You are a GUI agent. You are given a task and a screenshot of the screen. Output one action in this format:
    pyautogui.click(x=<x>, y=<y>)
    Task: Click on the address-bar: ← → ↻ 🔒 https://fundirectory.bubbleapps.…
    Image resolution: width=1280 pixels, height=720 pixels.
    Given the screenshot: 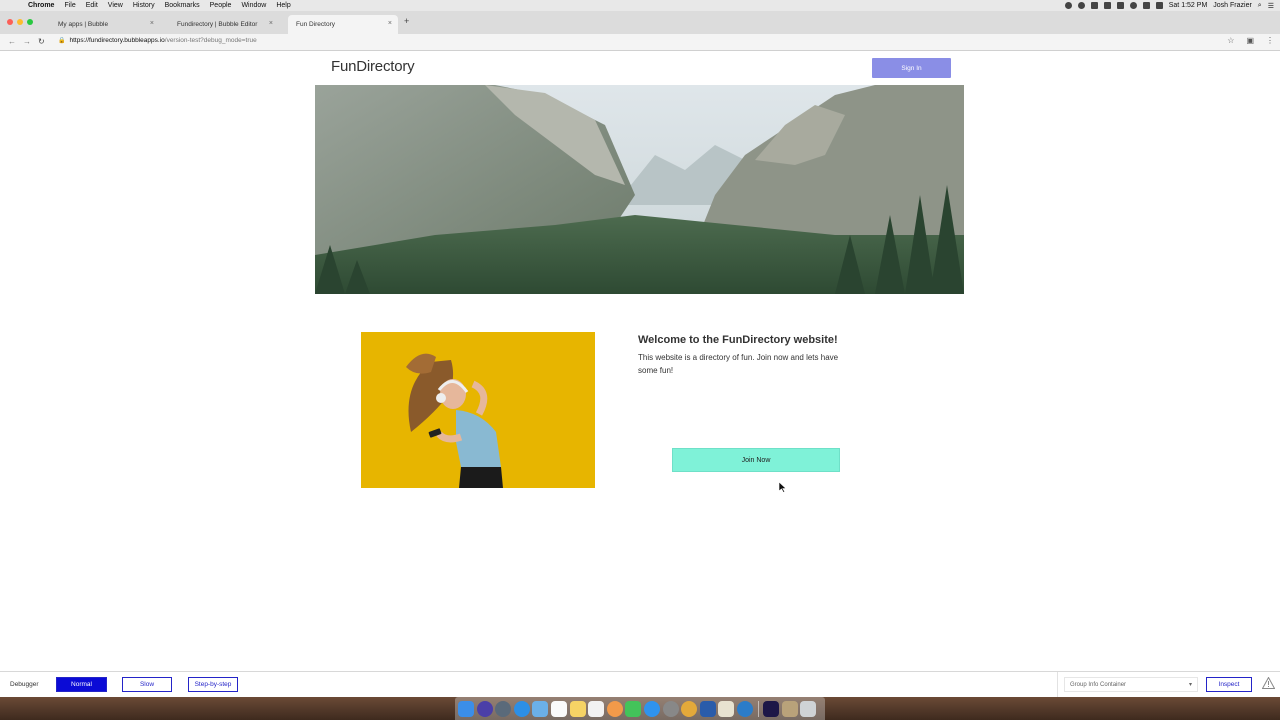 What is the action you would take?
    pyautogui.click(x=640, y=42)
    